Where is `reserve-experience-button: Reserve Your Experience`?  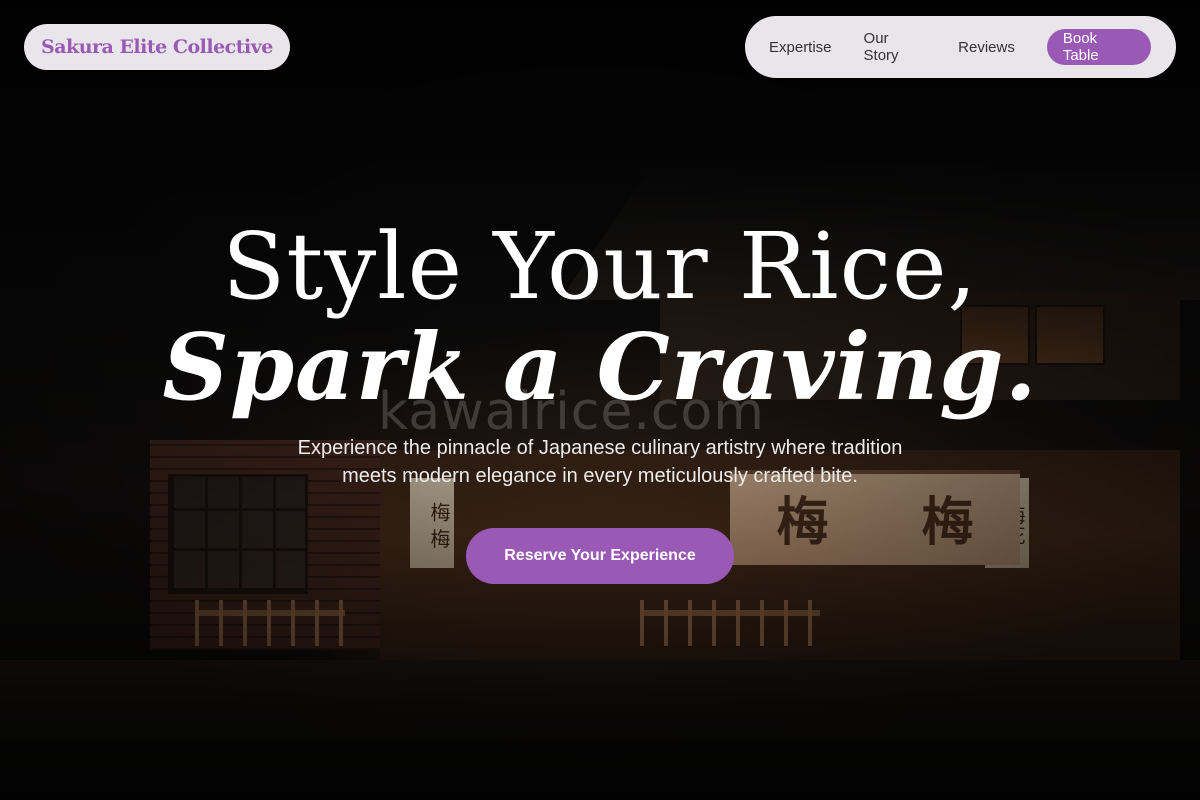
reserve-experience-button: Reserve Your Experience is located at coordinates (600, 556).